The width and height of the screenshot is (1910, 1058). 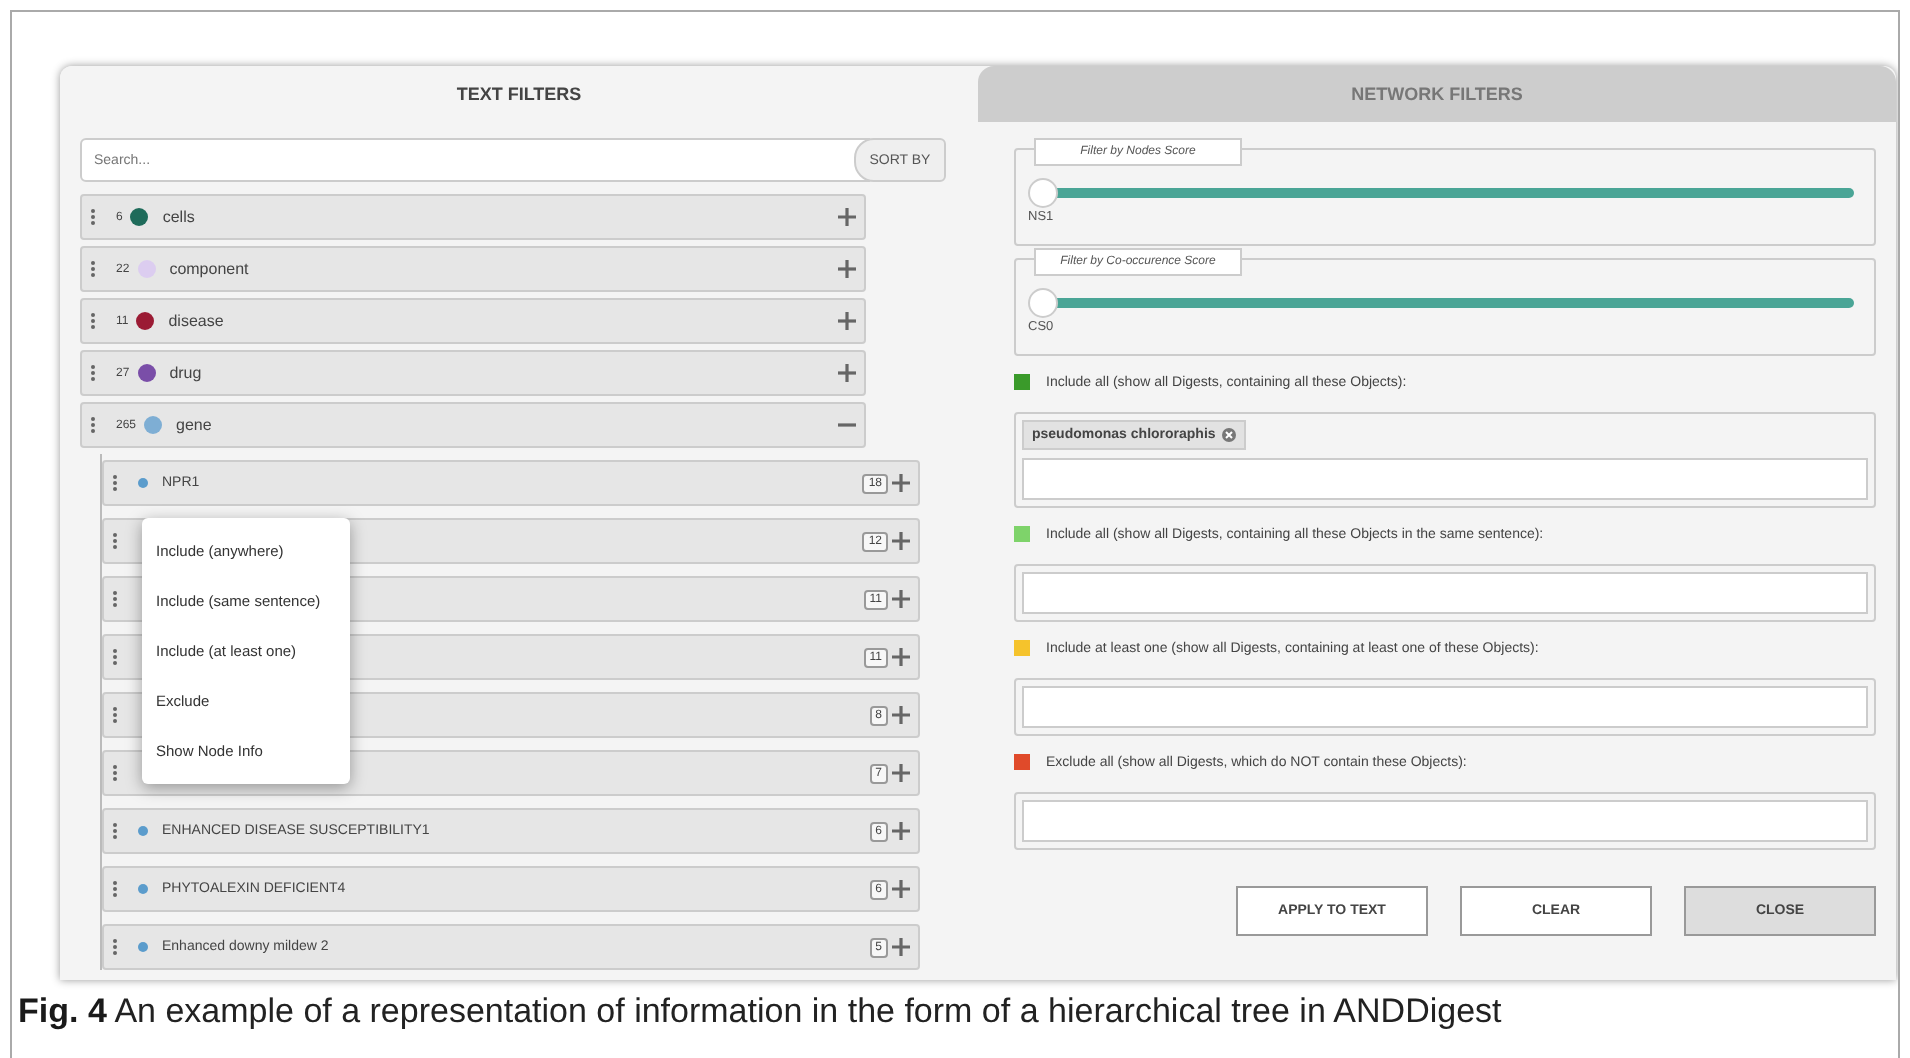 What do you see at coordinates (519, 94) in the screenshot?
I see `tab: TEXT FILTERS` at bounding box center [519, 94].